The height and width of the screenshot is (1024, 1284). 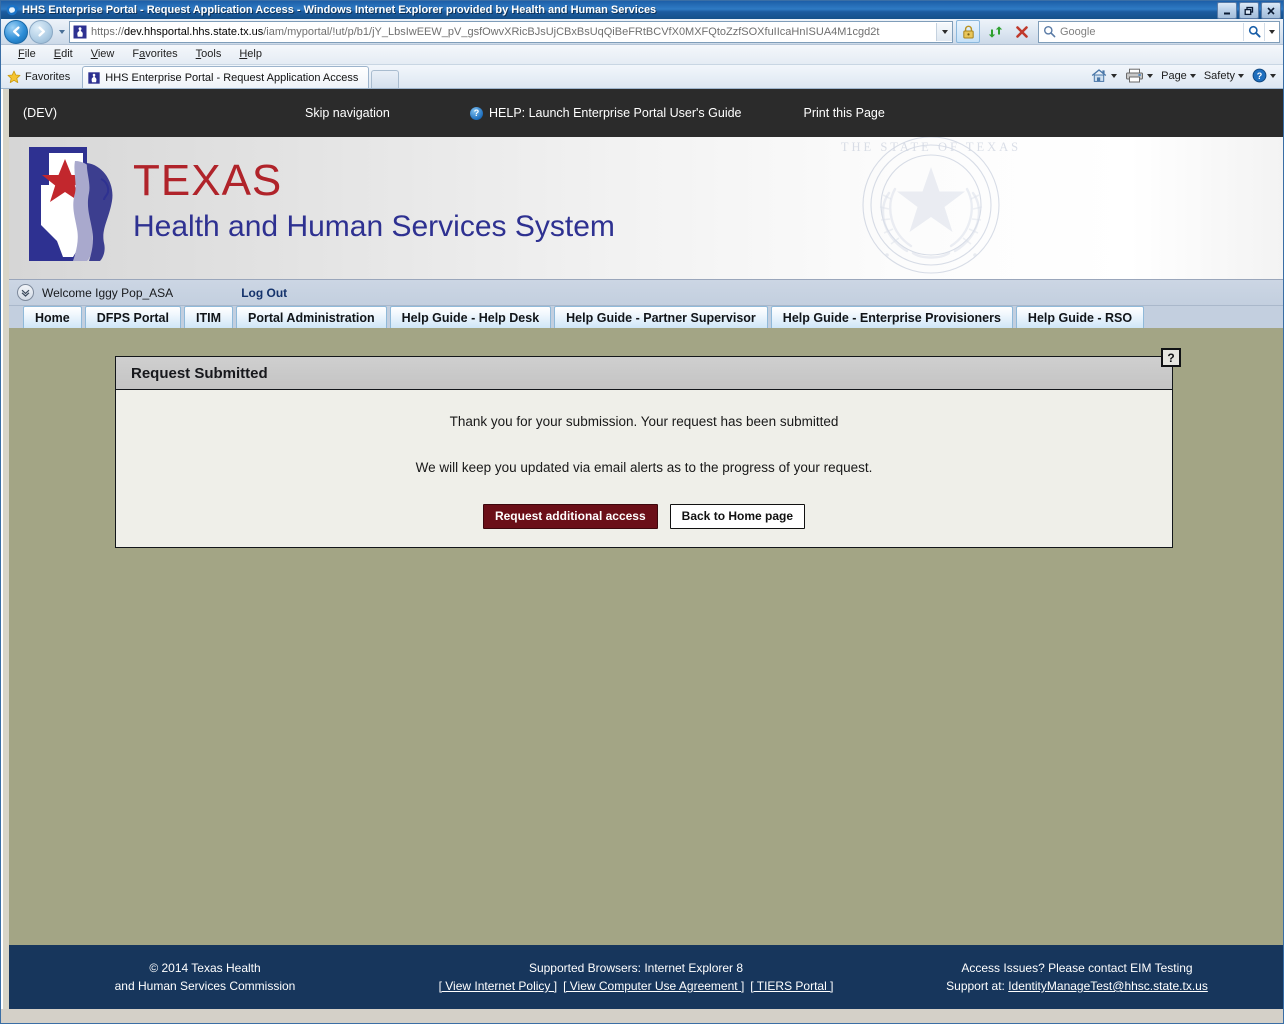 What do you see at coordinates (1139, 75) in the screenshot?
I see `print-button` at bounding box center [1139, 75].